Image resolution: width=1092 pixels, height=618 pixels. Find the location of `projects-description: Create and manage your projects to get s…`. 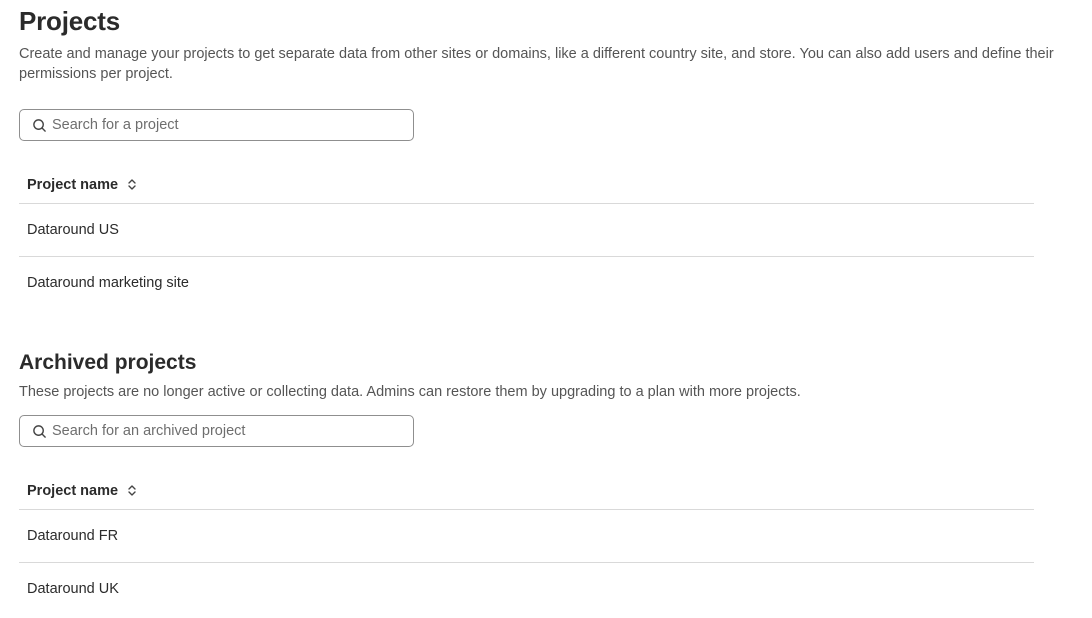

projects-description: Create and manage your projects to get s… is located at coordinates (536, 64).